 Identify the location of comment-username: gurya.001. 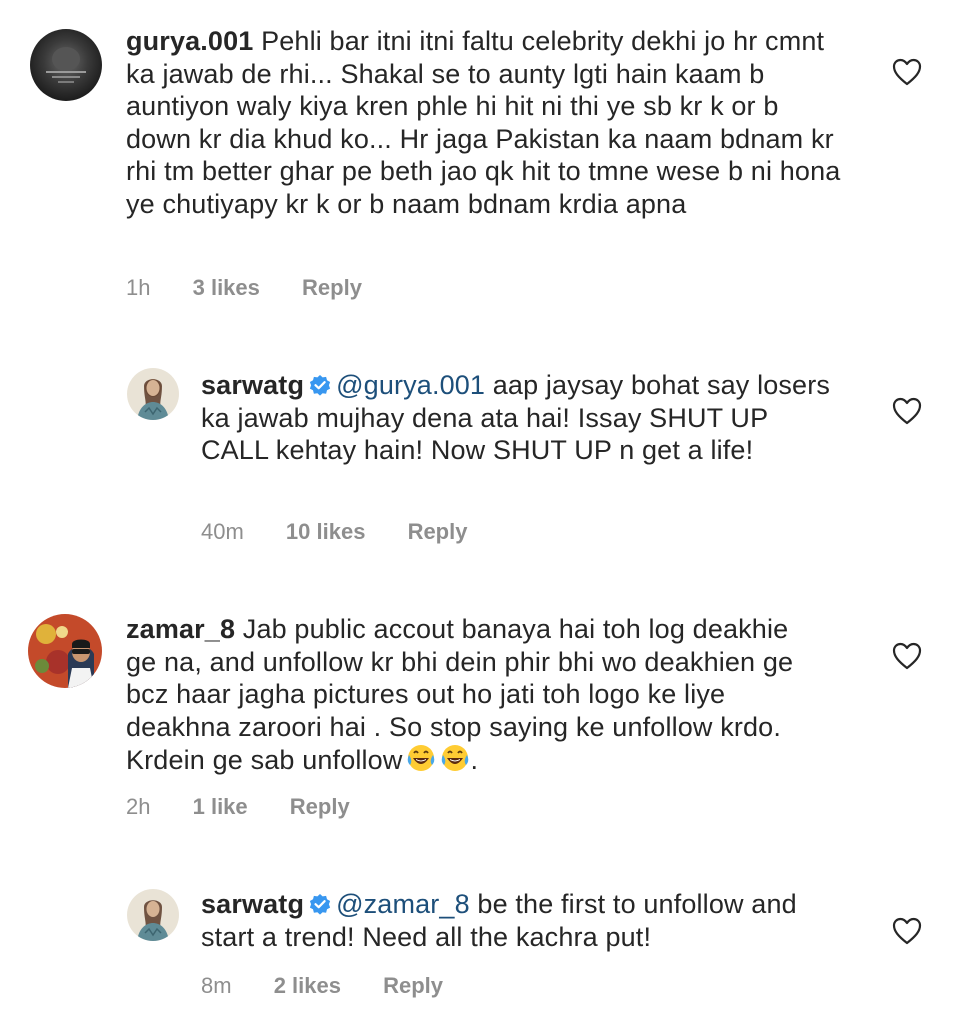
(189, 41).